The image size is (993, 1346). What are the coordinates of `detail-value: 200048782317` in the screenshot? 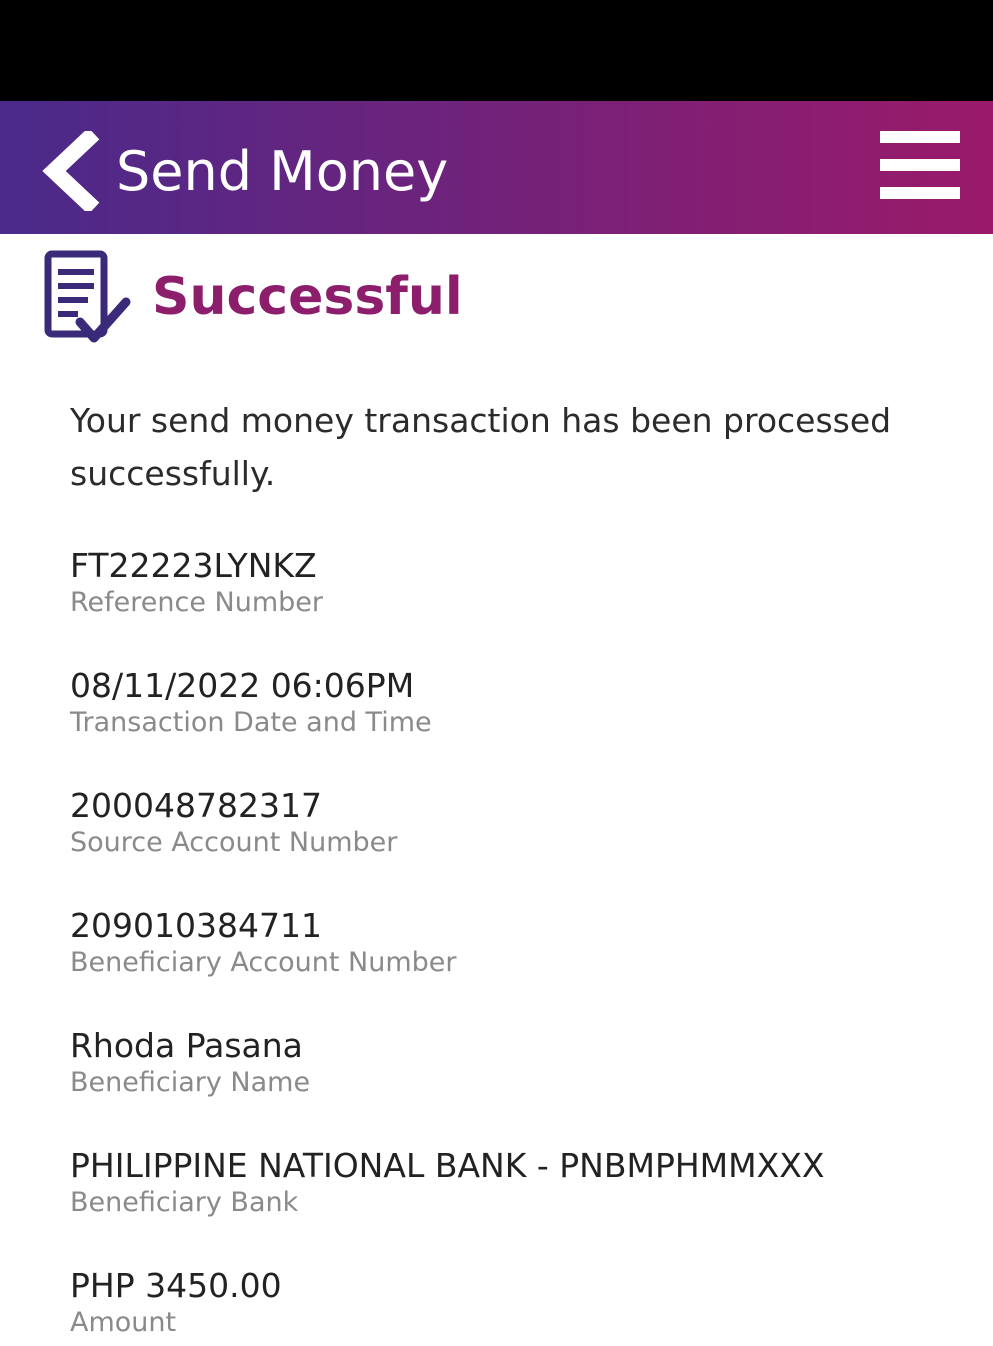 It's located at (196, 805).